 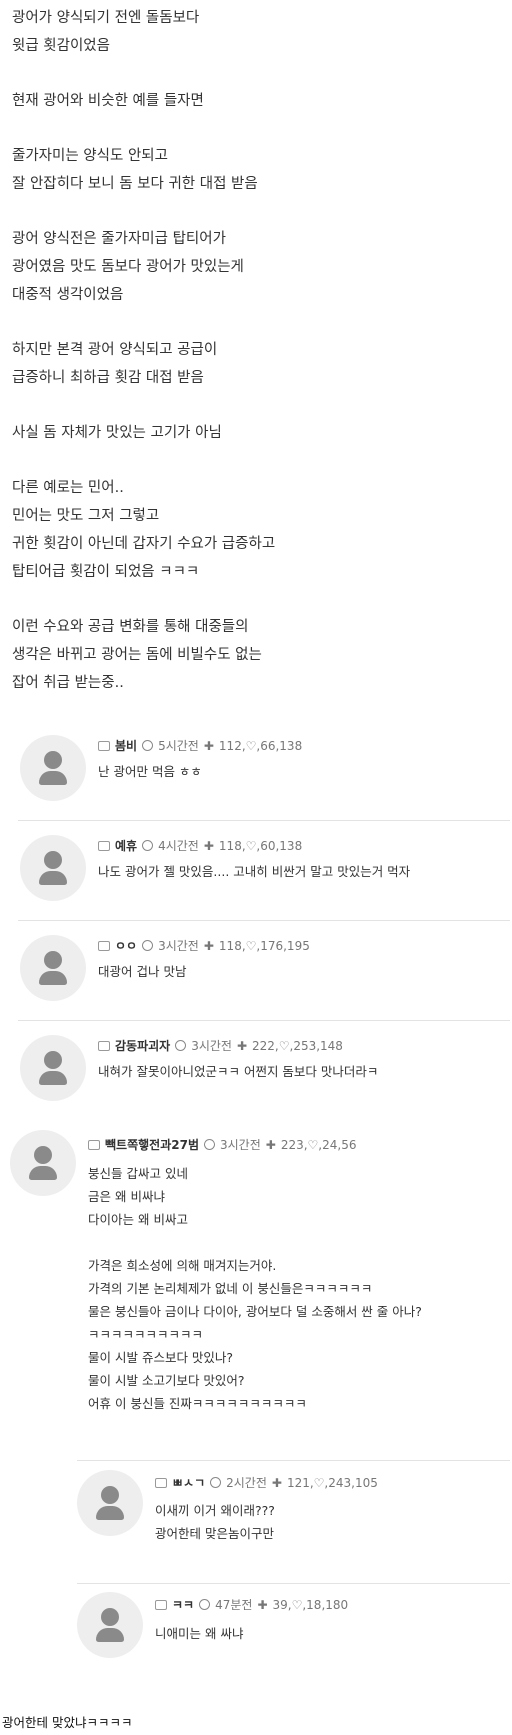 I want to click on comment-text: 난 광어만 먹음 ㅎㅎ, so click(x=150, y=771).